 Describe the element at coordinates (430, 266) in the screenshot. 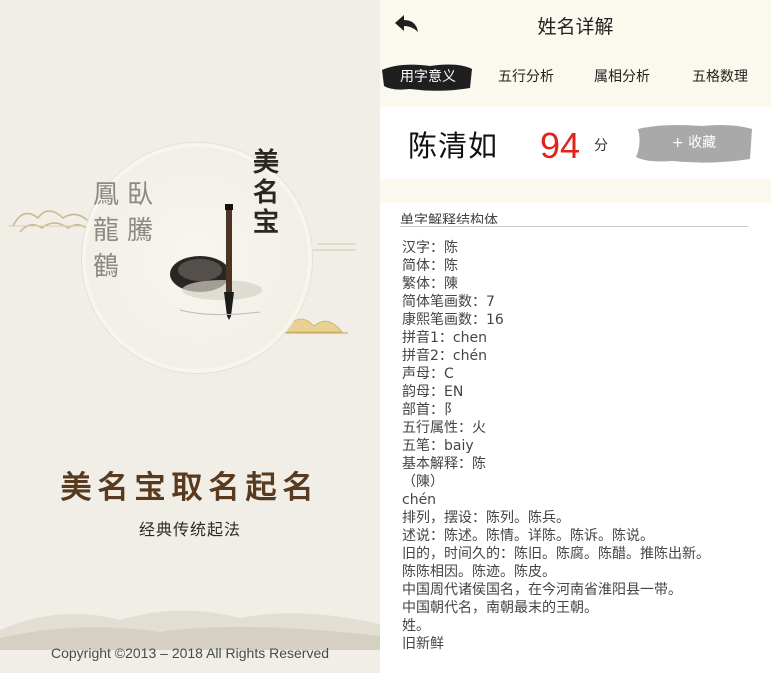

I see `explanation-line: 简体：陈` at that location.